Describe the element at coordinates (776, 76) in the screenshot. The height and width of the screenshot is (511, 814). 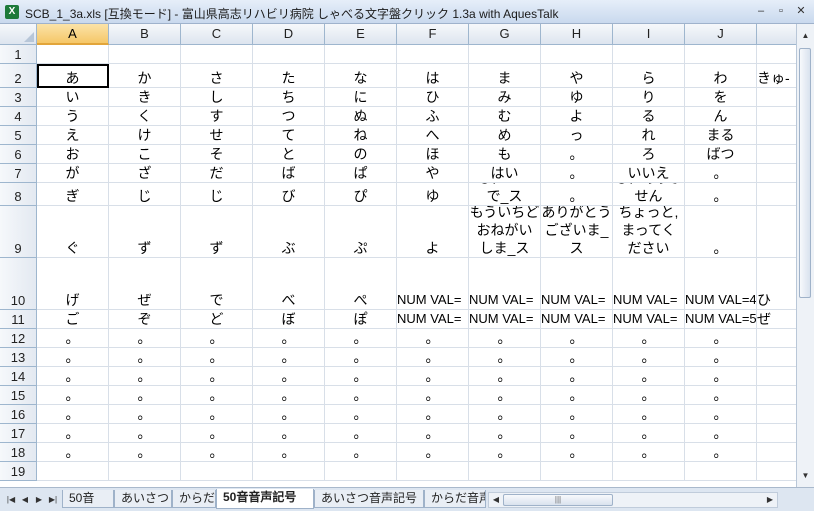
I see `cell-k2: きゅ-` at that location.